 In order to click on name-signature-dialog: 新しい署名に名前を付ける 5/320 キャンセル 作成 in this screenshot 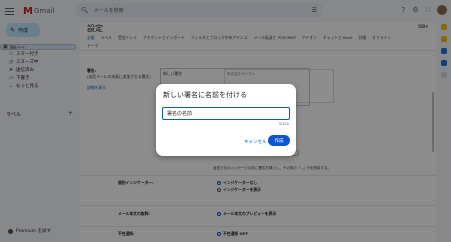, I will do `click(226, 120)`.